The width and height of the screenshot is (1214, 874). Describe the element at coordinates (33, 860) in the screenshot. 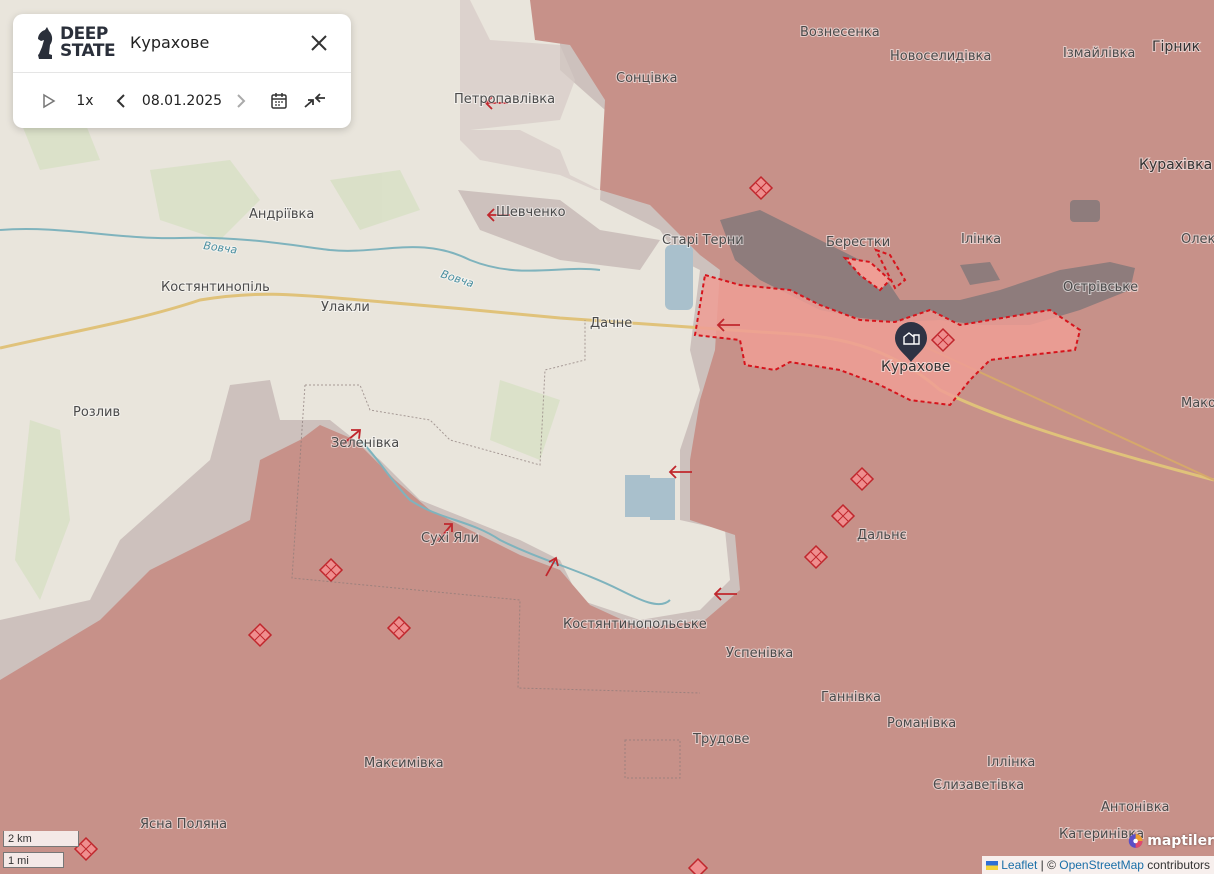

I see `scale-mi: 1 mi` at that location.